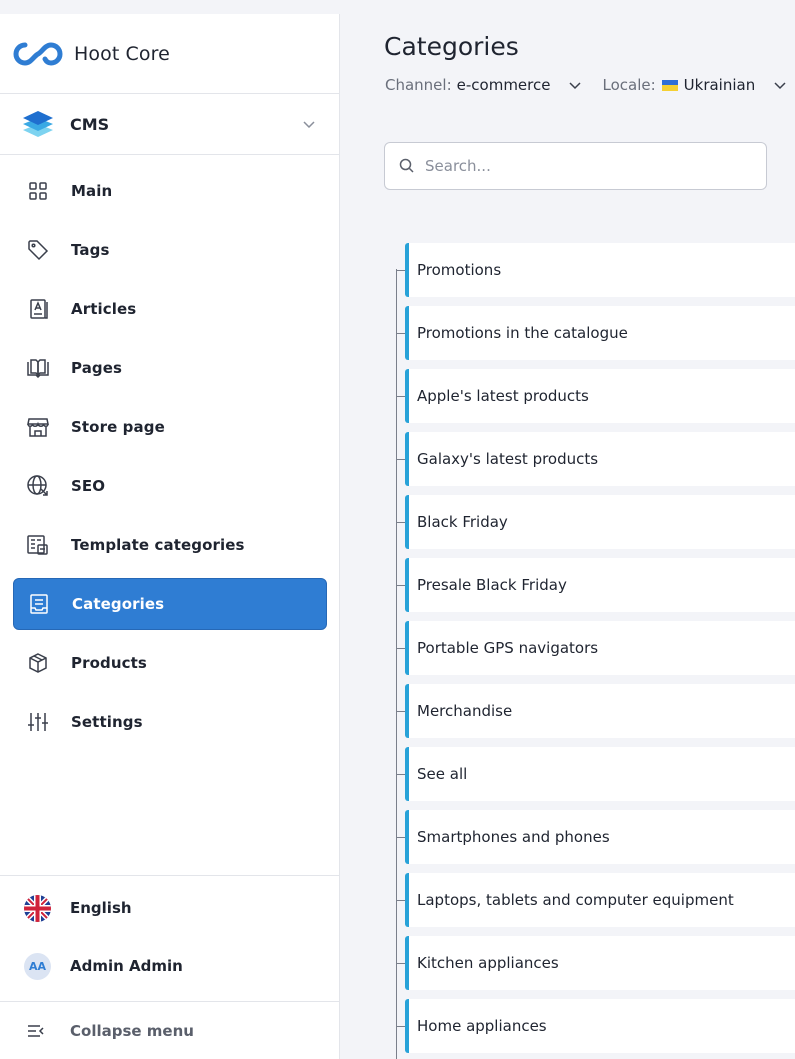 The image size is (795, 1059). Describe the element at coordinates (719, 85) in the screenshot. I see `locale-value: Ukrainian` at that location.